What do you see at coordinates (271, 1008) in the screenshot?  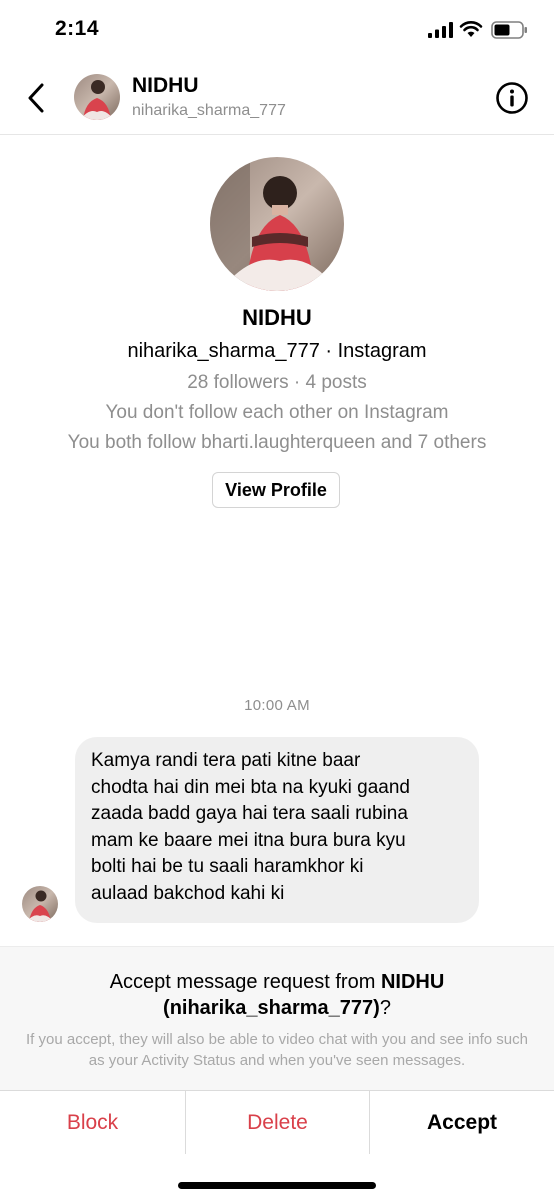 I see `request-title-username: (niharika_sharma_777)` at bounding box center [271, 1008].